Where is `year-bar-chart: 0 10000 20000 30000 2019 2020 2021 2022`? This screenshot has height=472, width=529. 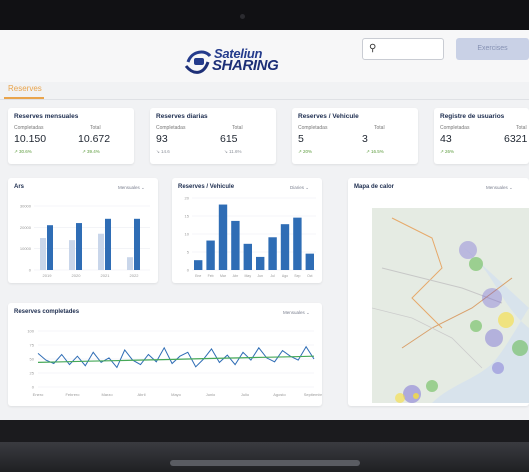 year-bar-chart: 0 10000 20000 30000 2019 2020 2021 2022 is located at coordinates (85, 241).